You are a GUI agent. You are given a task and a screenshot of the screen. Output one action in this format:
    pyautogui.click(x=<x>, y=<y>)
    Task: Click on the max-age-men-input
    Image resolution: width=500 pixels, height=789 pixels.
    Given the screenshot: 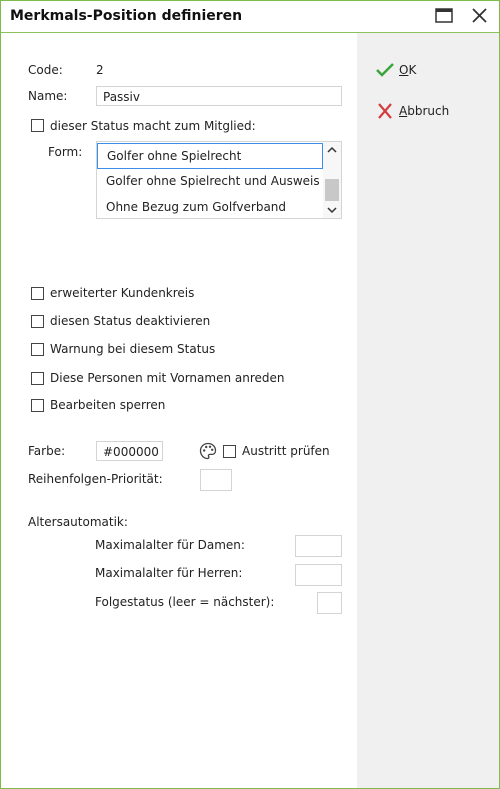 What is the action you would take?
    pyautogui.click(x=318, y=575)
    